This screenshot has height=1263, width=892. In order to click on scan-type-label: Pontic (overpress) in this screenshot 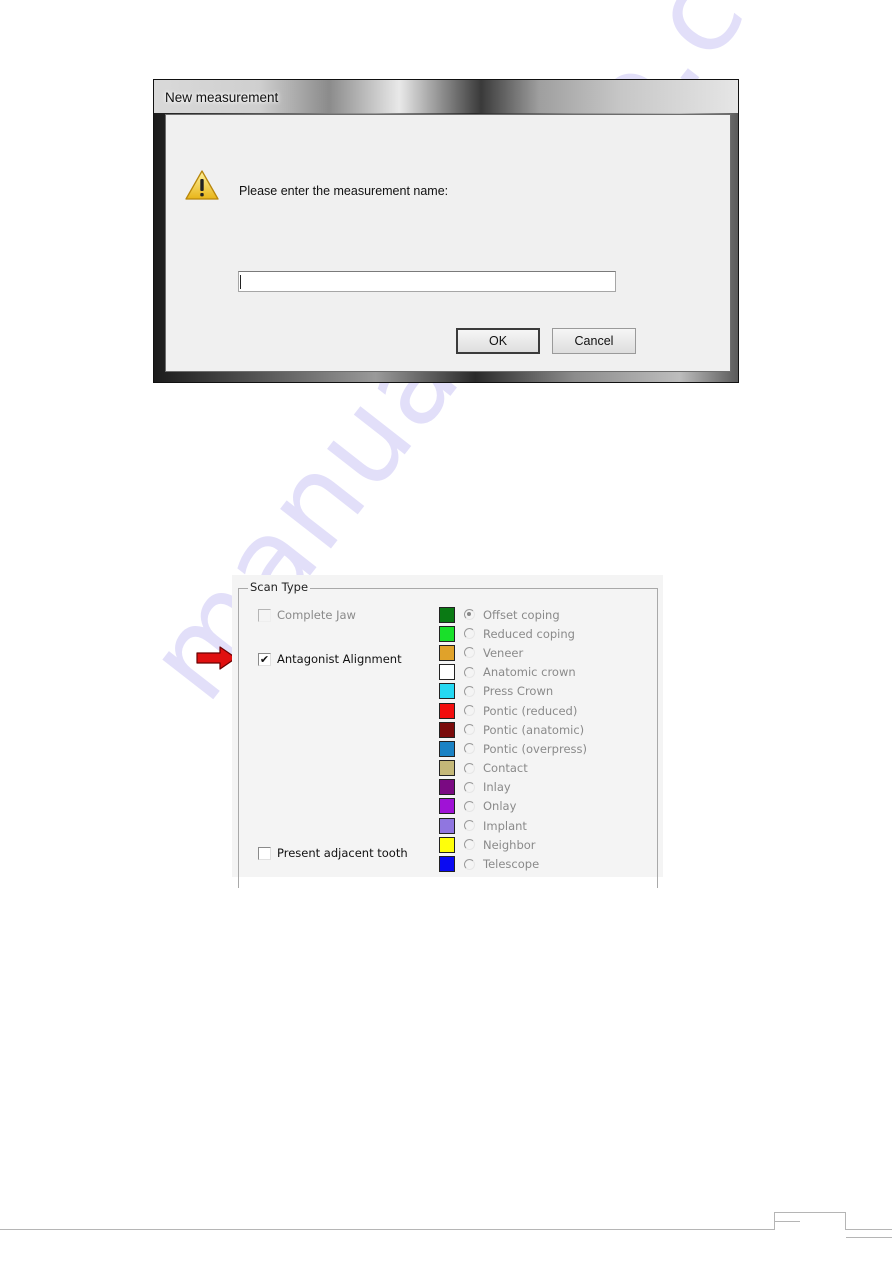, I will do `click(535, 748)`.